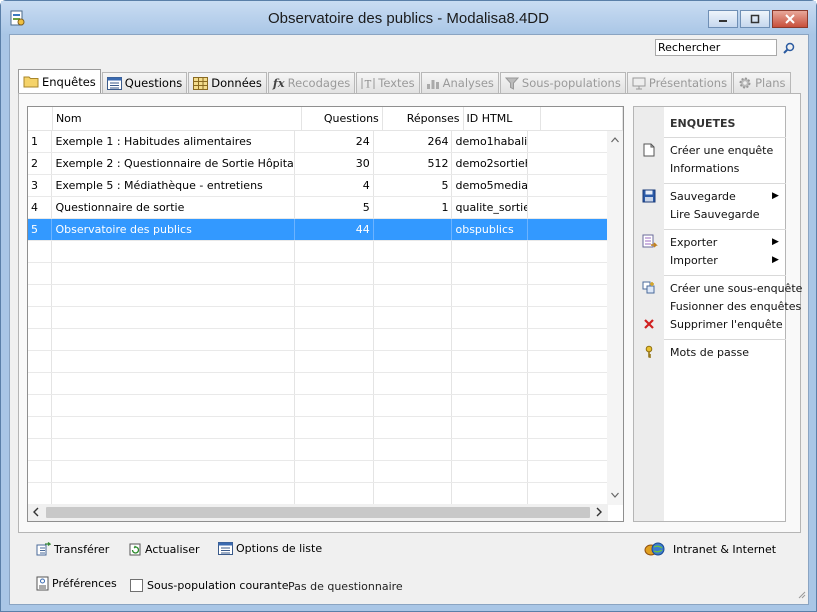 The width and height of the screenshot is (817, 612). Describe the element at coordinates (650, 241) in the screenshot. I see `export-icon` at that location.